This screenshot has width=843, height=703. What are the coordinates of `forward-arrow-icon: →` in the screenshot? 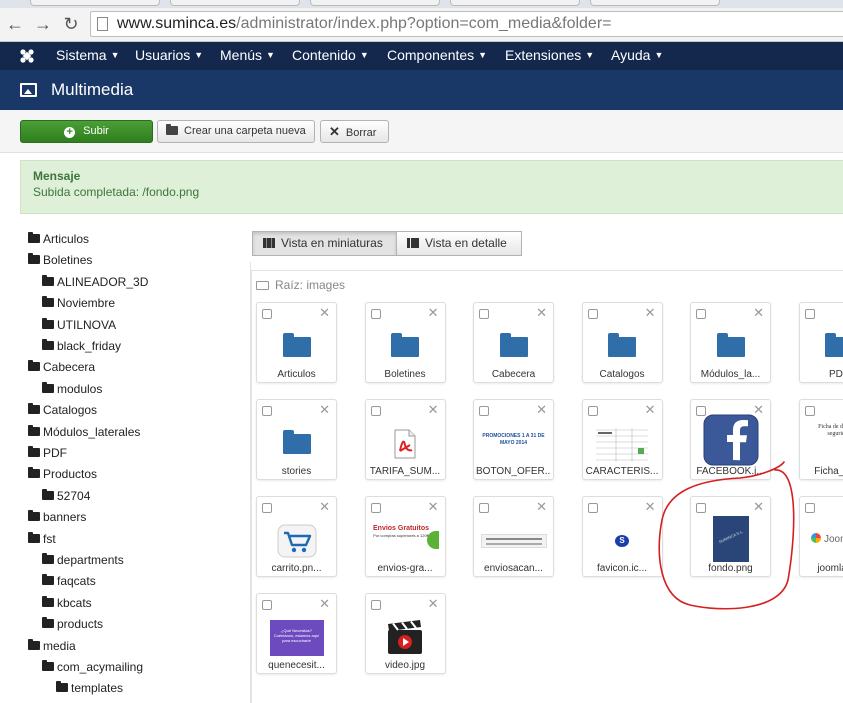 It's located at (43, 24).